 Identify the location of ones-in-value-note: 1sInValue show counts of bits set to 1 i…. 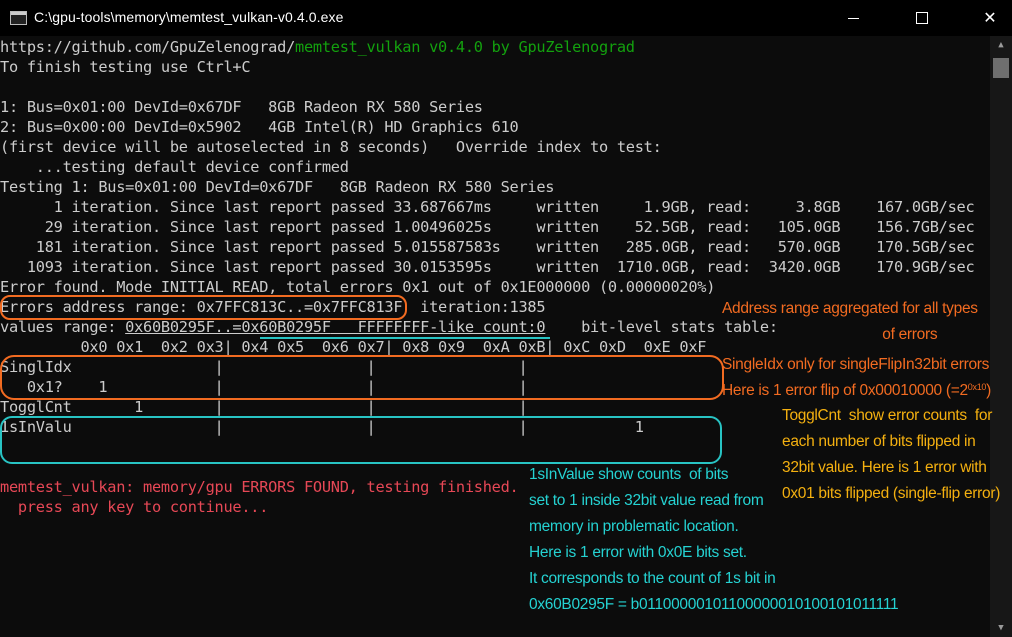
(714, 539).